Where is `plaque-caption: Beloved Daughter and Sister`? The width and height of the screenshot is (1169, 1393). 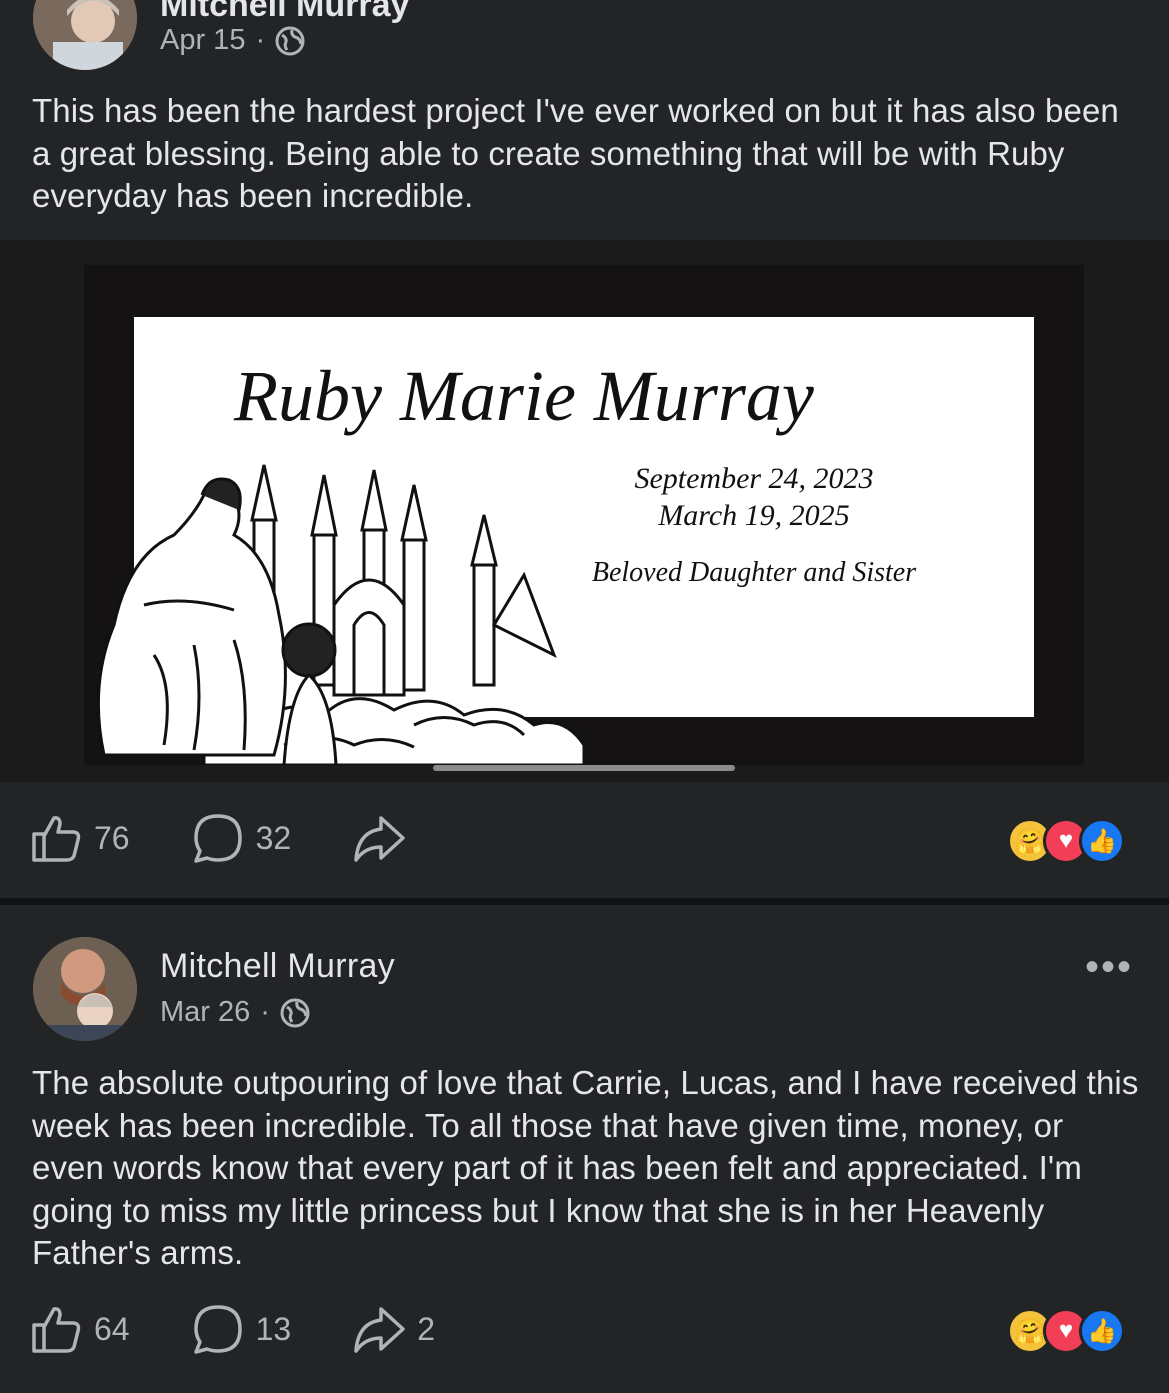 plaque-caption: Beloved Daughter and Sister is located at coordinates (754, 572).